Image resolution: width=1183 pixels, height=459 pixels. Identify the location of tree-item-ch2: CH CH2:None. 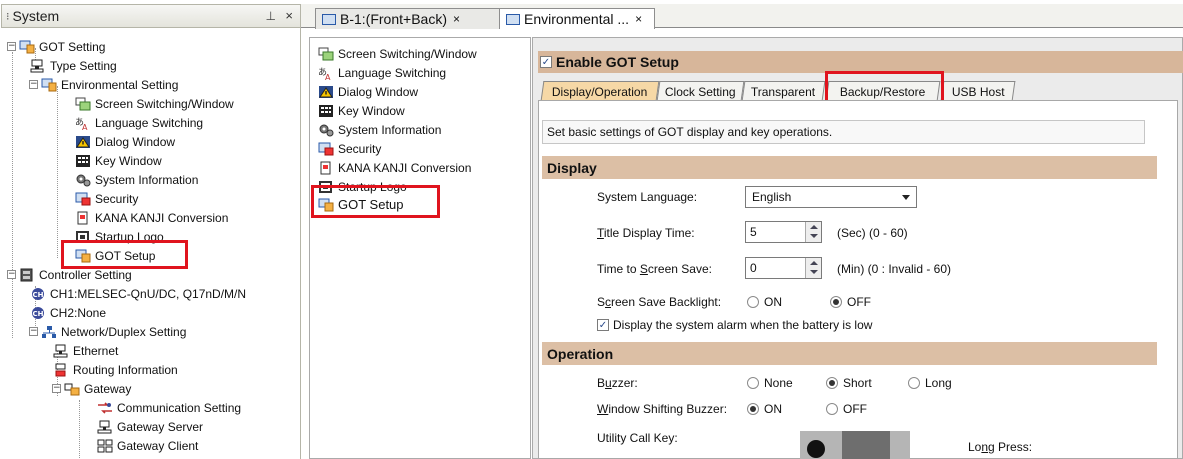
(68, 312).